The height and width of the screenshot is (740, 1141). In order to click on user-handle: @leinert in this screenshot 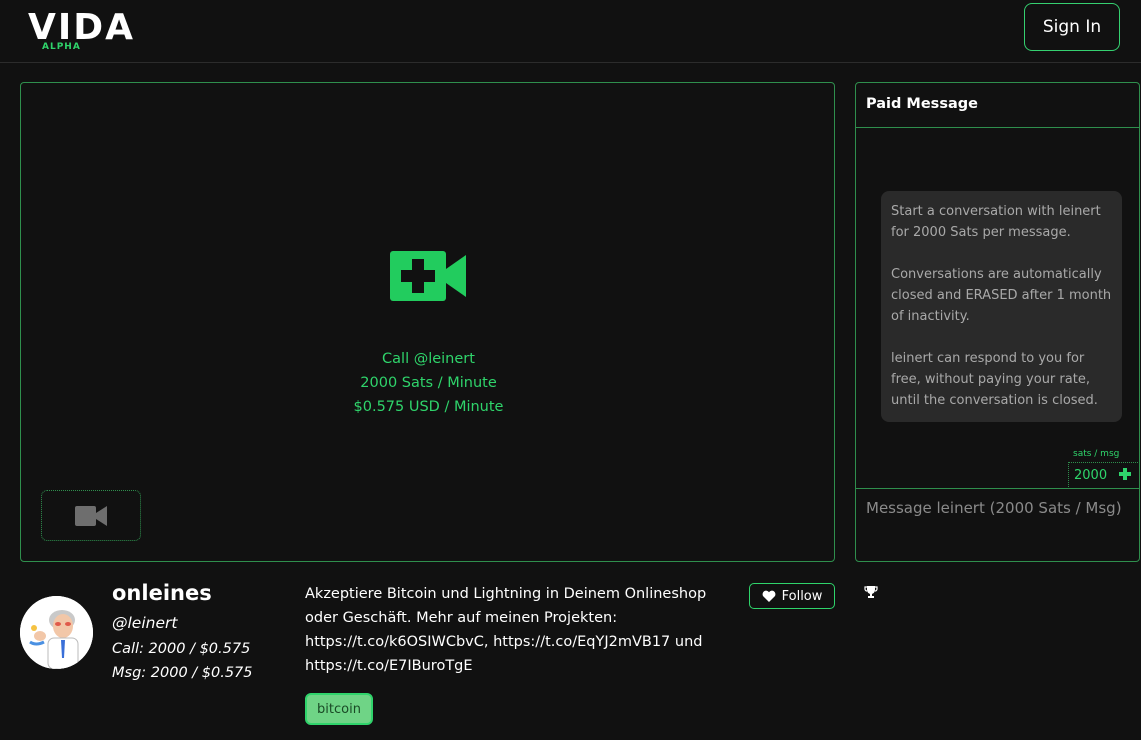, I will do `click(144, 623)`.